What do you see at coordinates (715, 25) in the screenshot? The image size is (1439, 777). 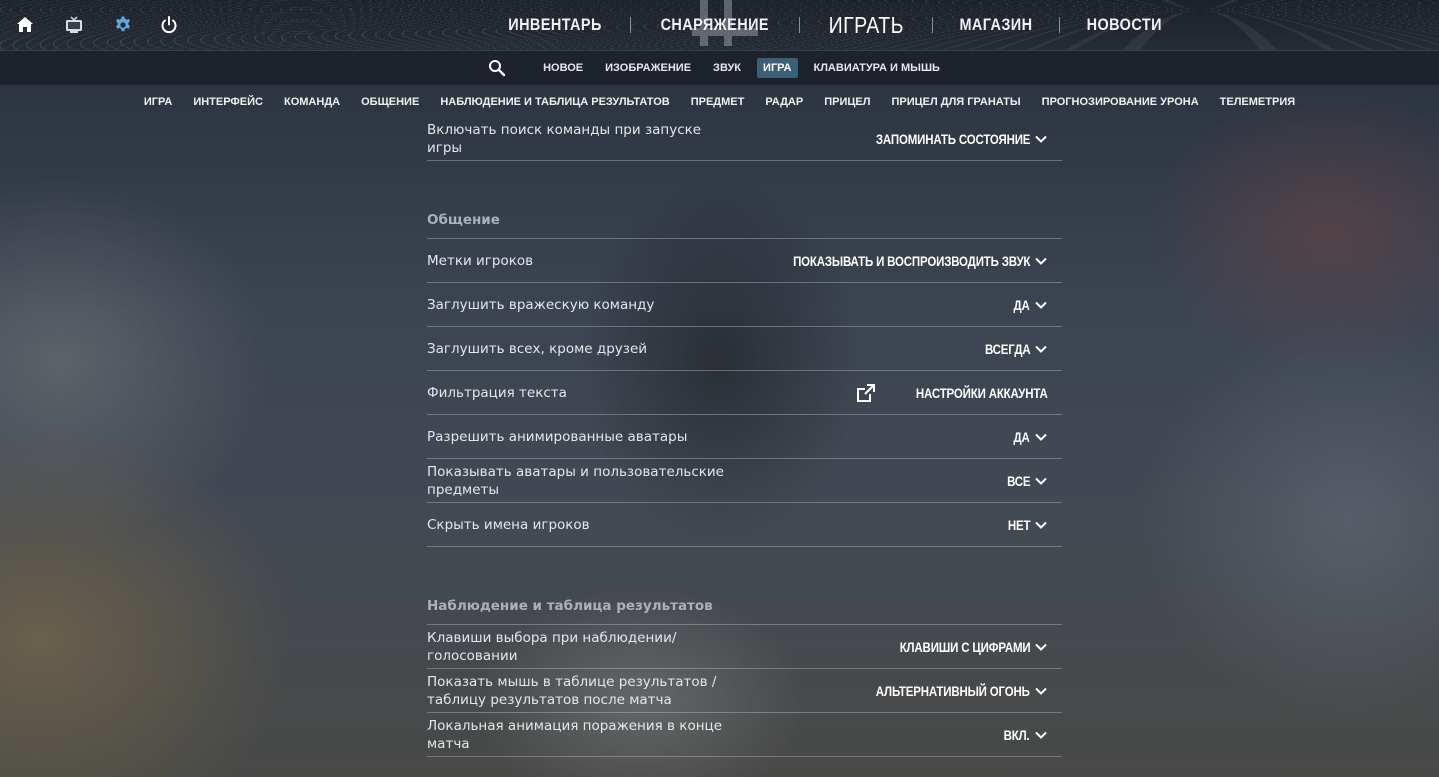 I see `nav-loadout: Снаряжение` at bounding box center [715, 25].